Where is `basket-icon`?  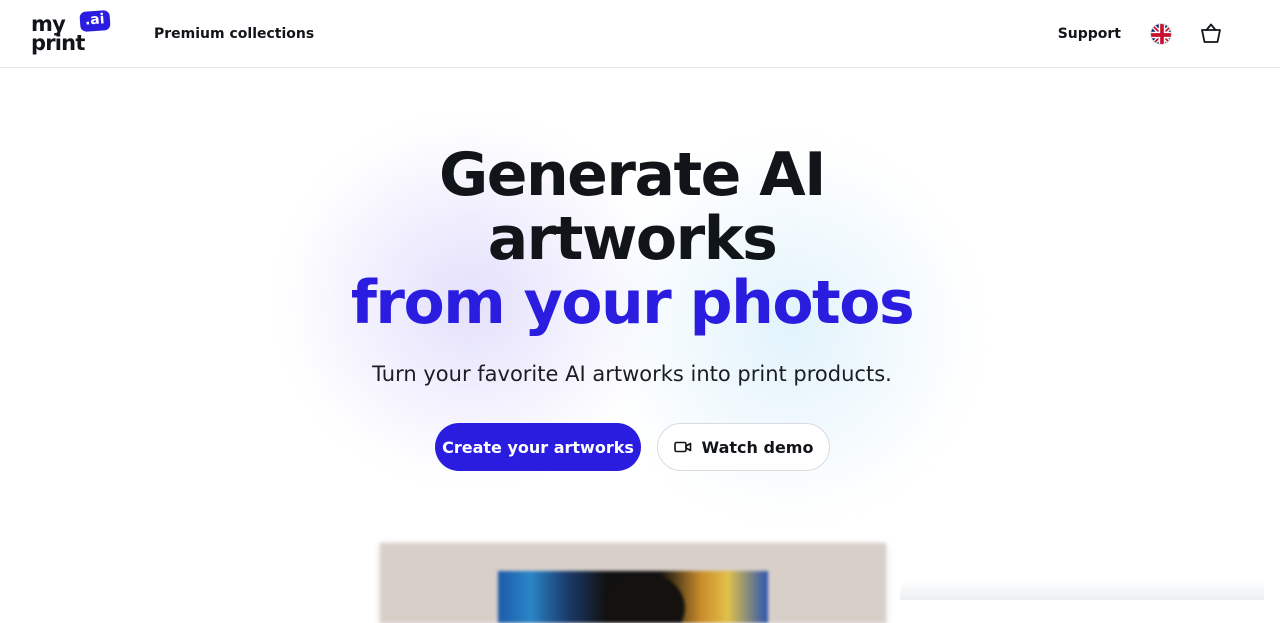 basket-icon is located at coordinates (1211, 33).